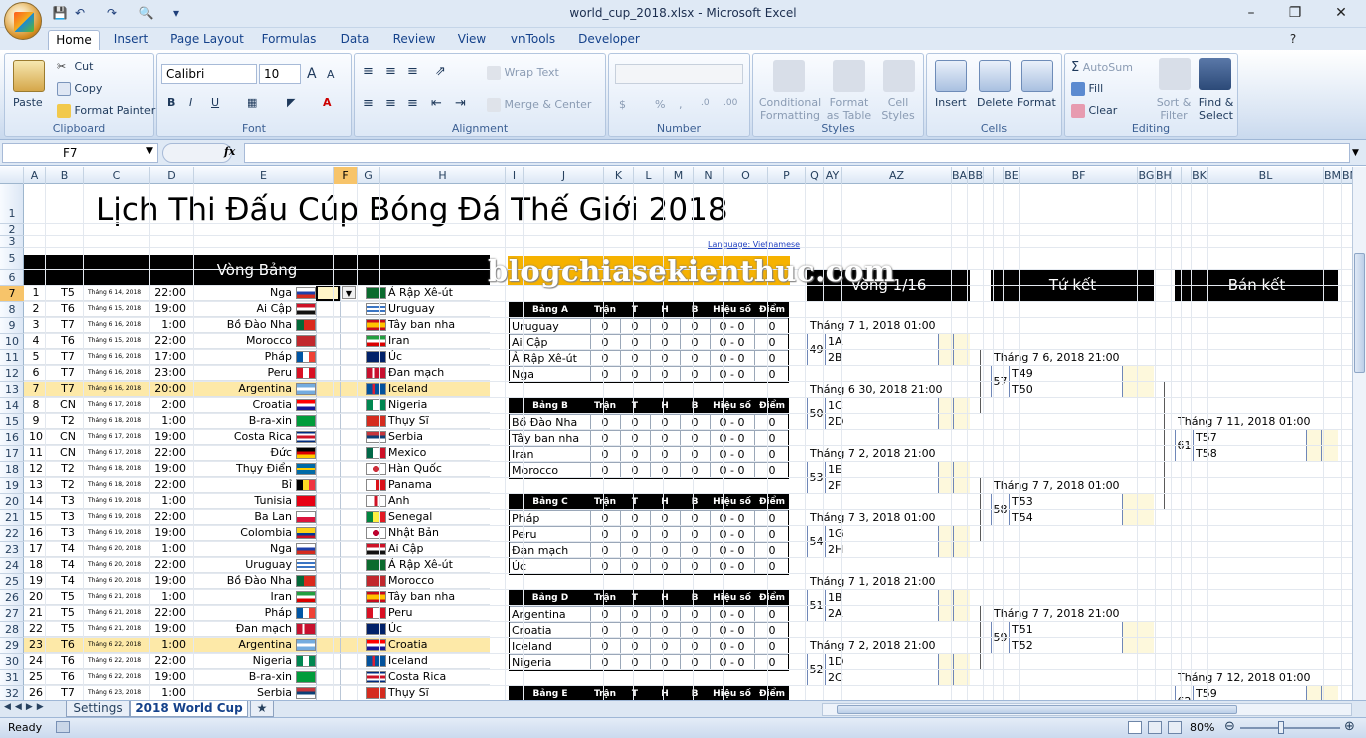 This screenshot has width=1366, height=738. What do you see at coordinates (12, 242) in the screenshot?
I see `row-header-3: 3` at bounding box center [12, 242].